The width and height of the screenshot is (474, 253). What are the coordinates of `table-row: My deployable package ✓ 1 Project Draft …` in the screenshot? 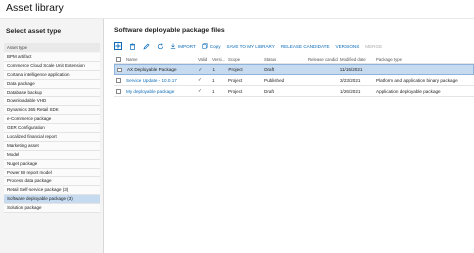 It's located at (294, 91).